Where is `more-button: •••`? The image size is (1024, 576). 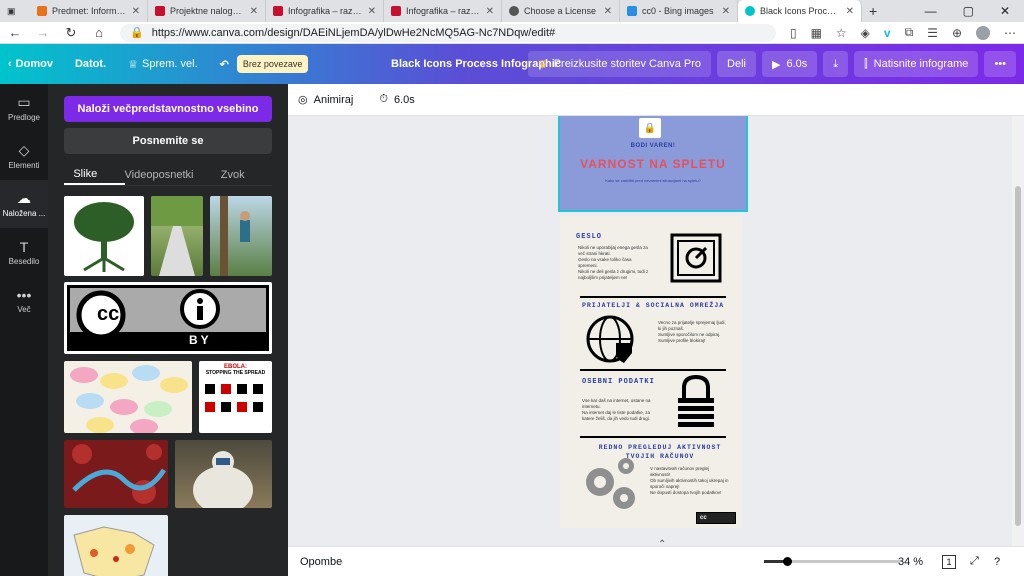 more-button: ••• is located at coordinates (1000, 64).